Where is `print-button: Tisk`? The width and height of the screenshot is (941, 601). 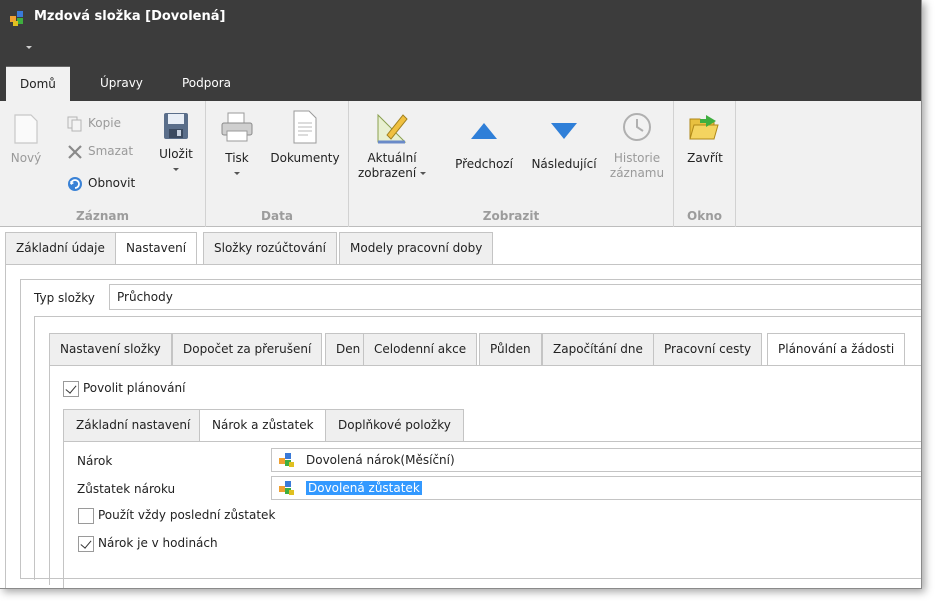
print-button: Tisk is located at coordinates (237, 145).